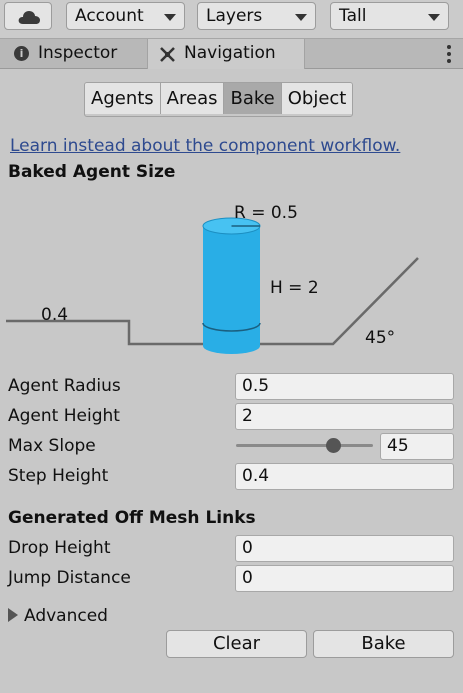 This screenshot has height=693, width=463. I want to click on advanced-foldout: Advanced, so click(58, 616).